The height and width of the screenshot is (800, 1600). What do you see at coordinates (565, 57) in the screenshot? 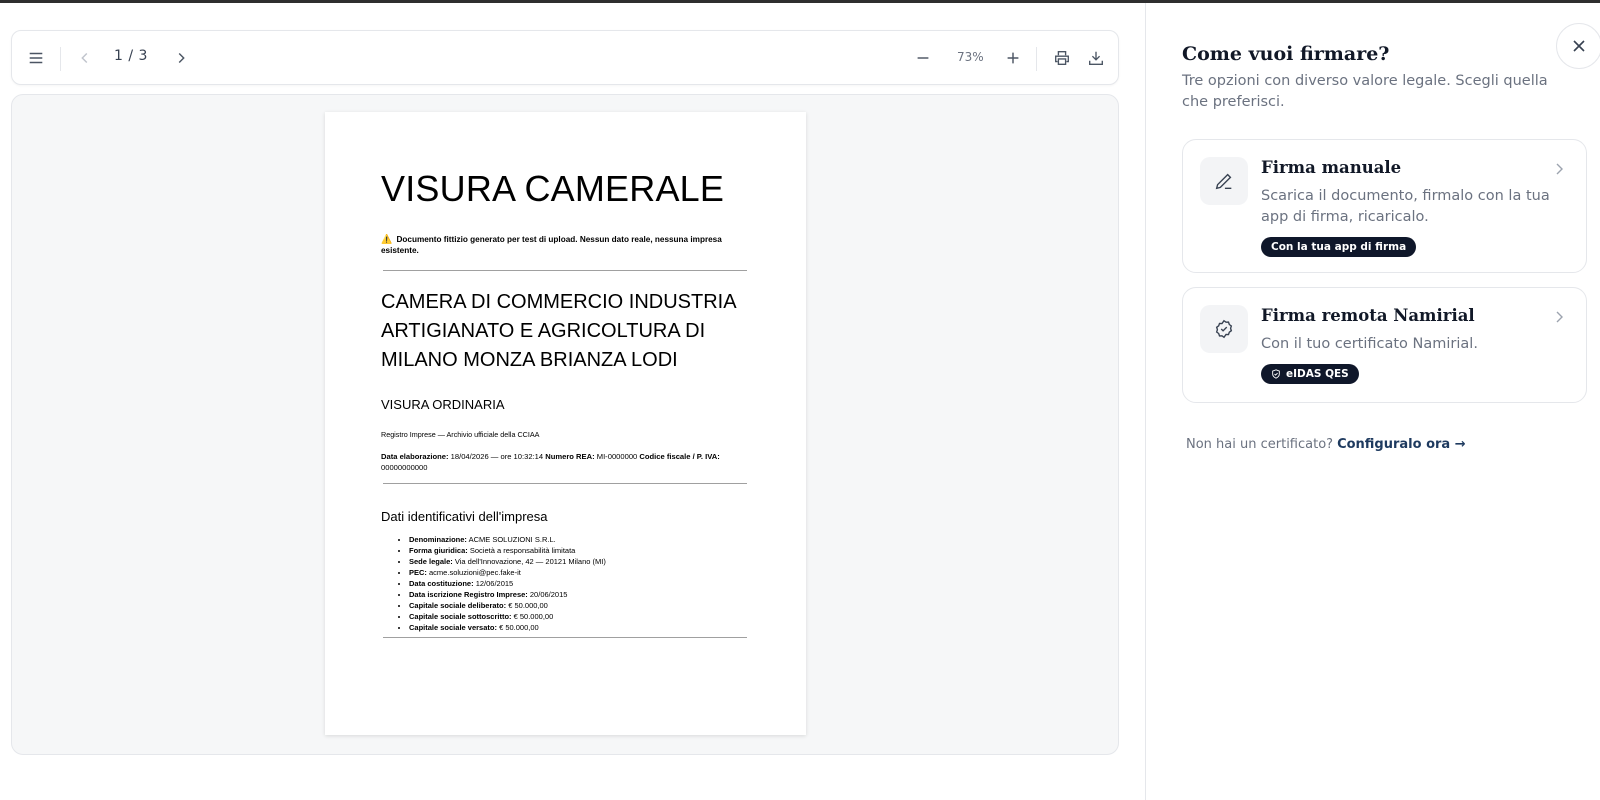
I see `viewer-toolbar: 1 / 3 73%` at bounding box center [565, 57].